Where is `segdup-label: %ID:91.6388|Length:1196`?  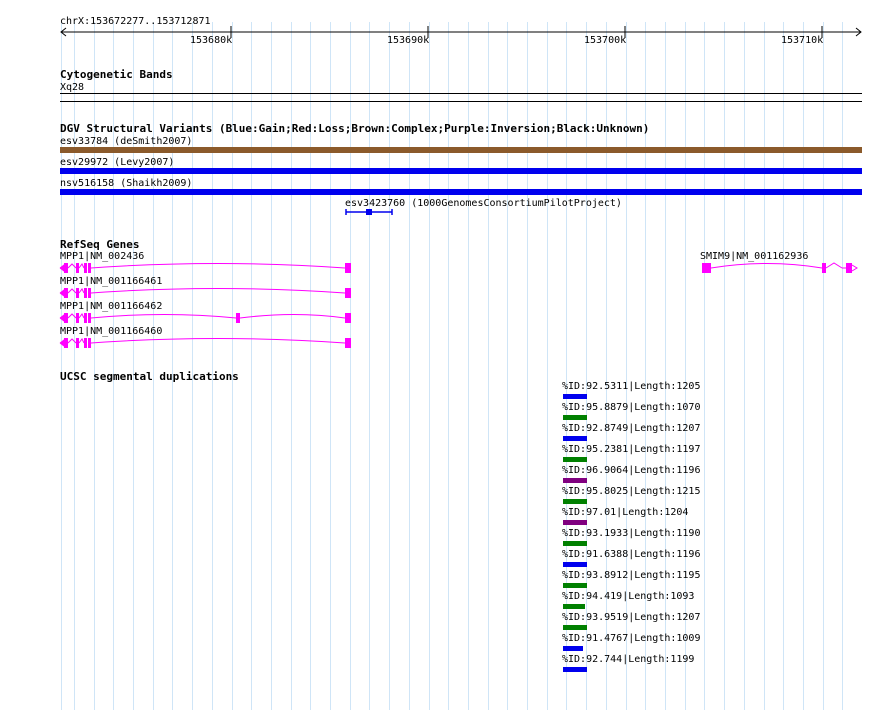
segdup-label: %ID:91.6388|Length:1196 is located at coordinates (631, 554).